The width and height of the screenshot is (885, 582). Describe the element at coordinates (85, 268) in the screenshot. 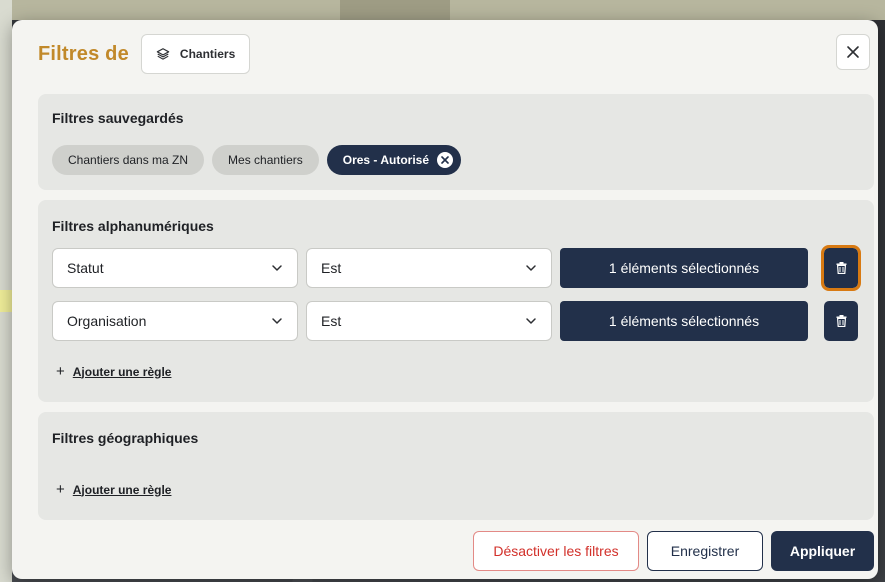

I see `field-select-value: Statut` at that location.